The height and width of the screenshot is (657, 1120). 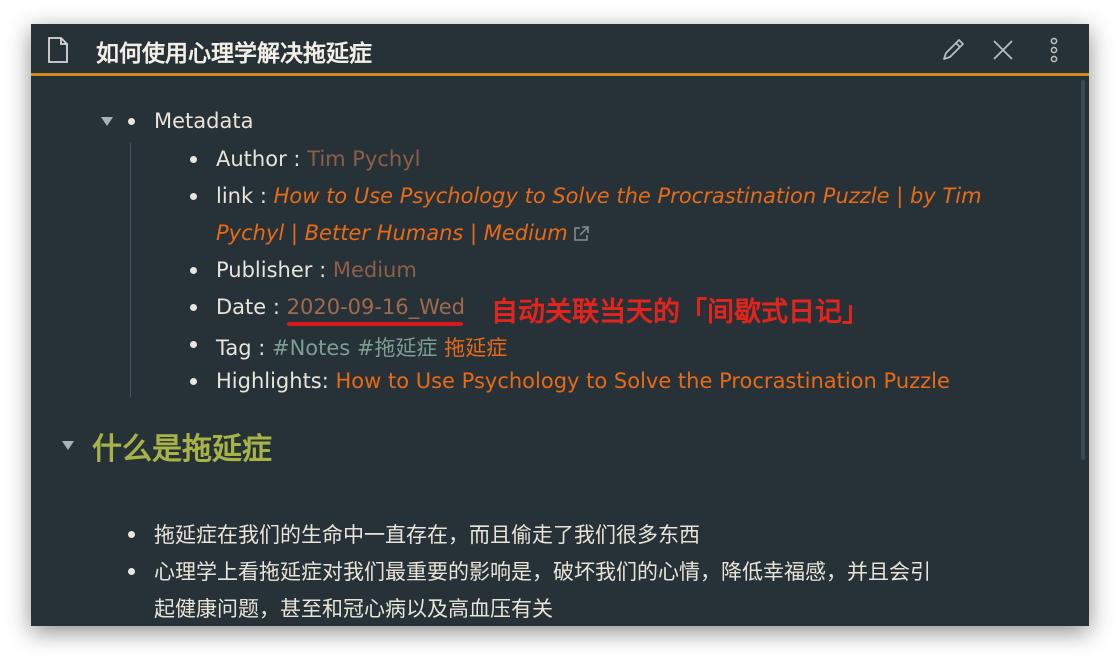 What do you see at coordinates (274, 270) in the screenshot?
I see `publisher-key: Publisher :` at bounding box center [274, 270].